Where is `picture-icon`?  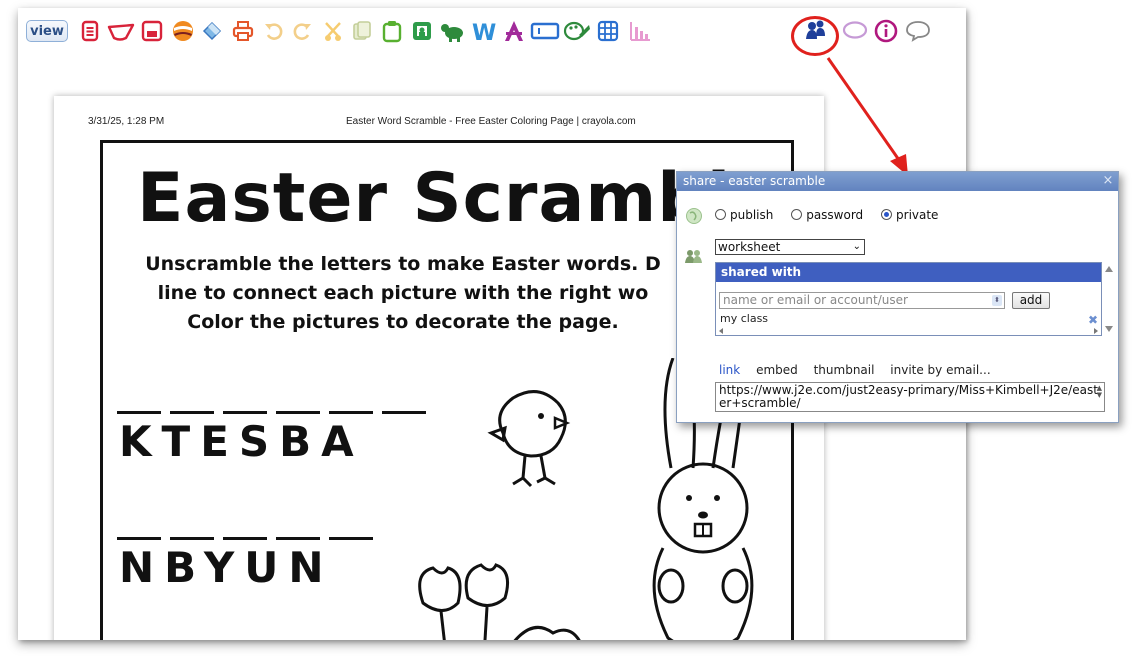
picture-icon is located at coordinates (422, 31).